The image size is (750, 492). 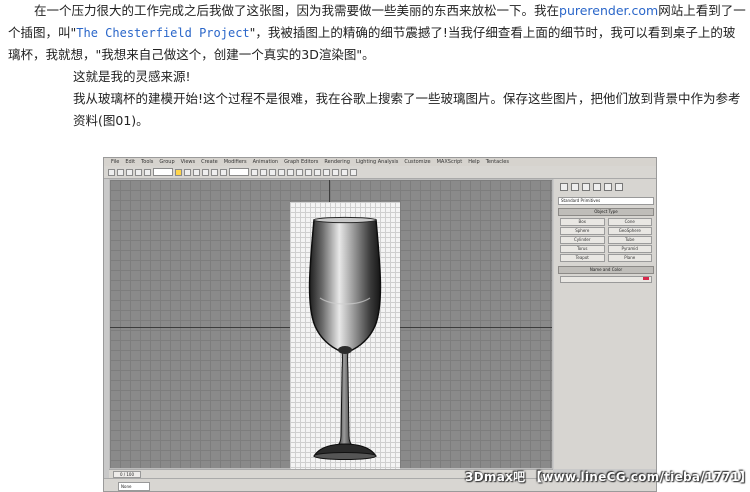 I want to click on menu-group: Group, so click(x=166, y=162).